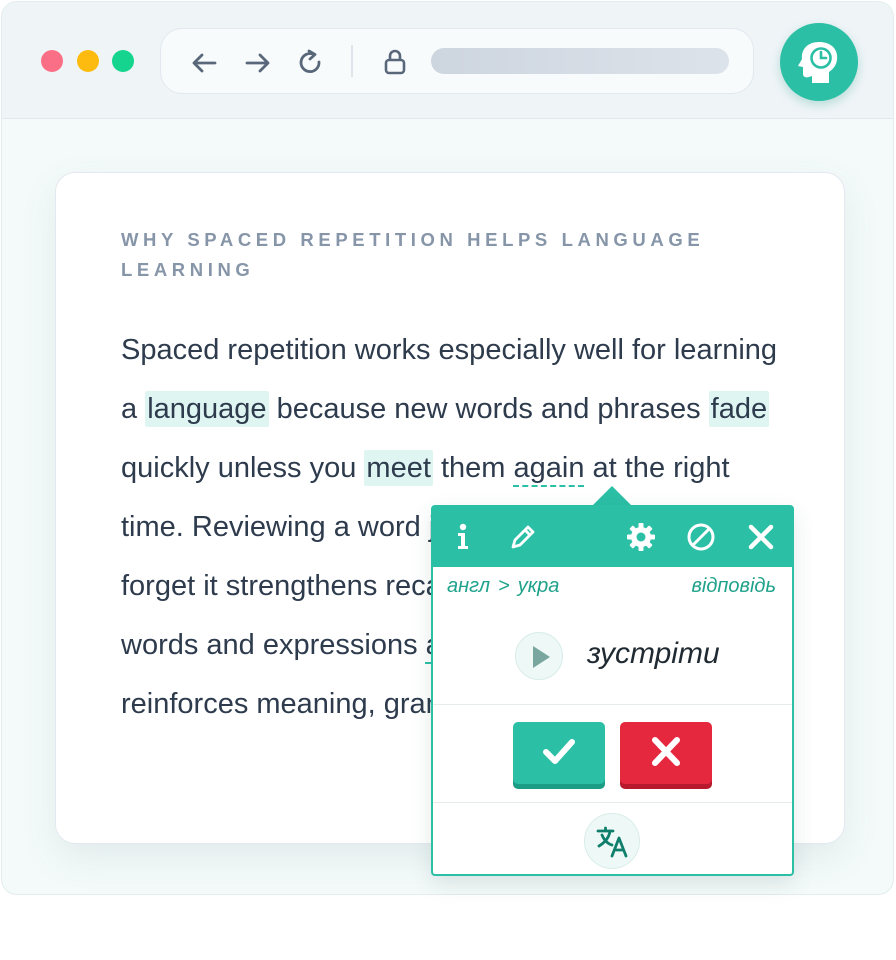  What do you see at coordinates (612, 537) in the screenshot?
I see `popup-header` at bounding box center [612, 537].